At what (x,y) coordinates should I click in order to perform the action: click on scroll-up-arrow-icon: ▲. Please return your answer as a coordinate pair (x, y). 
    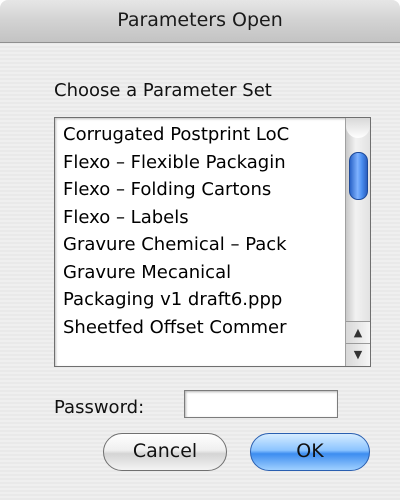
    Looking at the image, I should click on (358, 332).